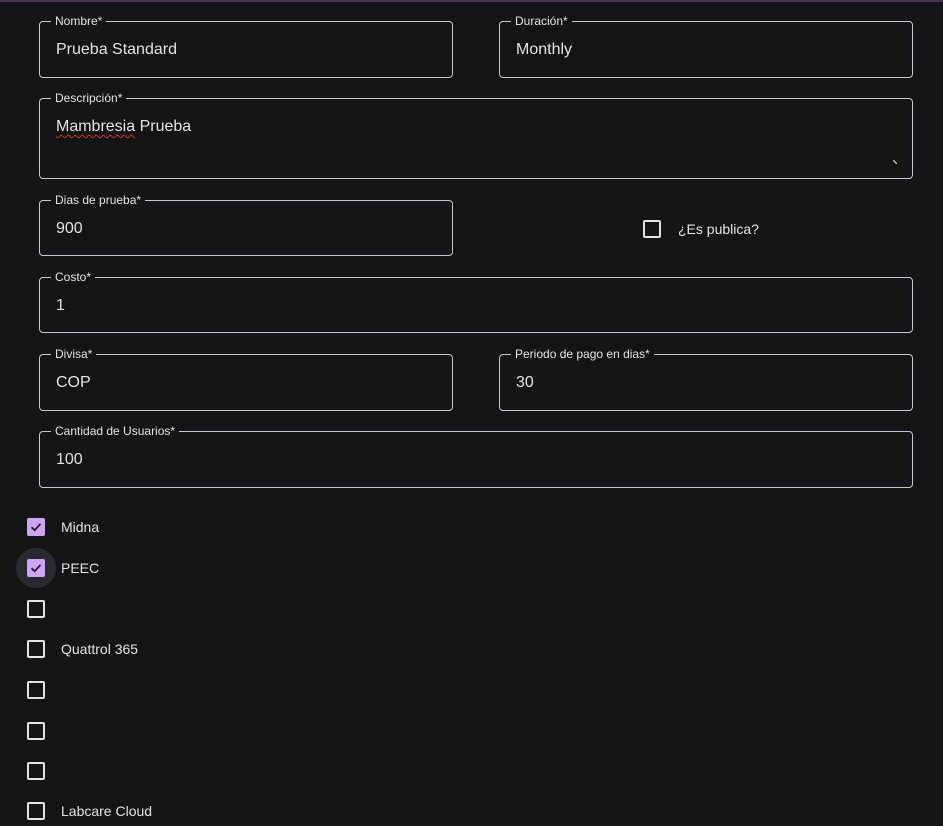 This screenshot has height=826, width=943. I want to click on periodo-pago-label: Periodo de pago en dias*, so click(582, 354).